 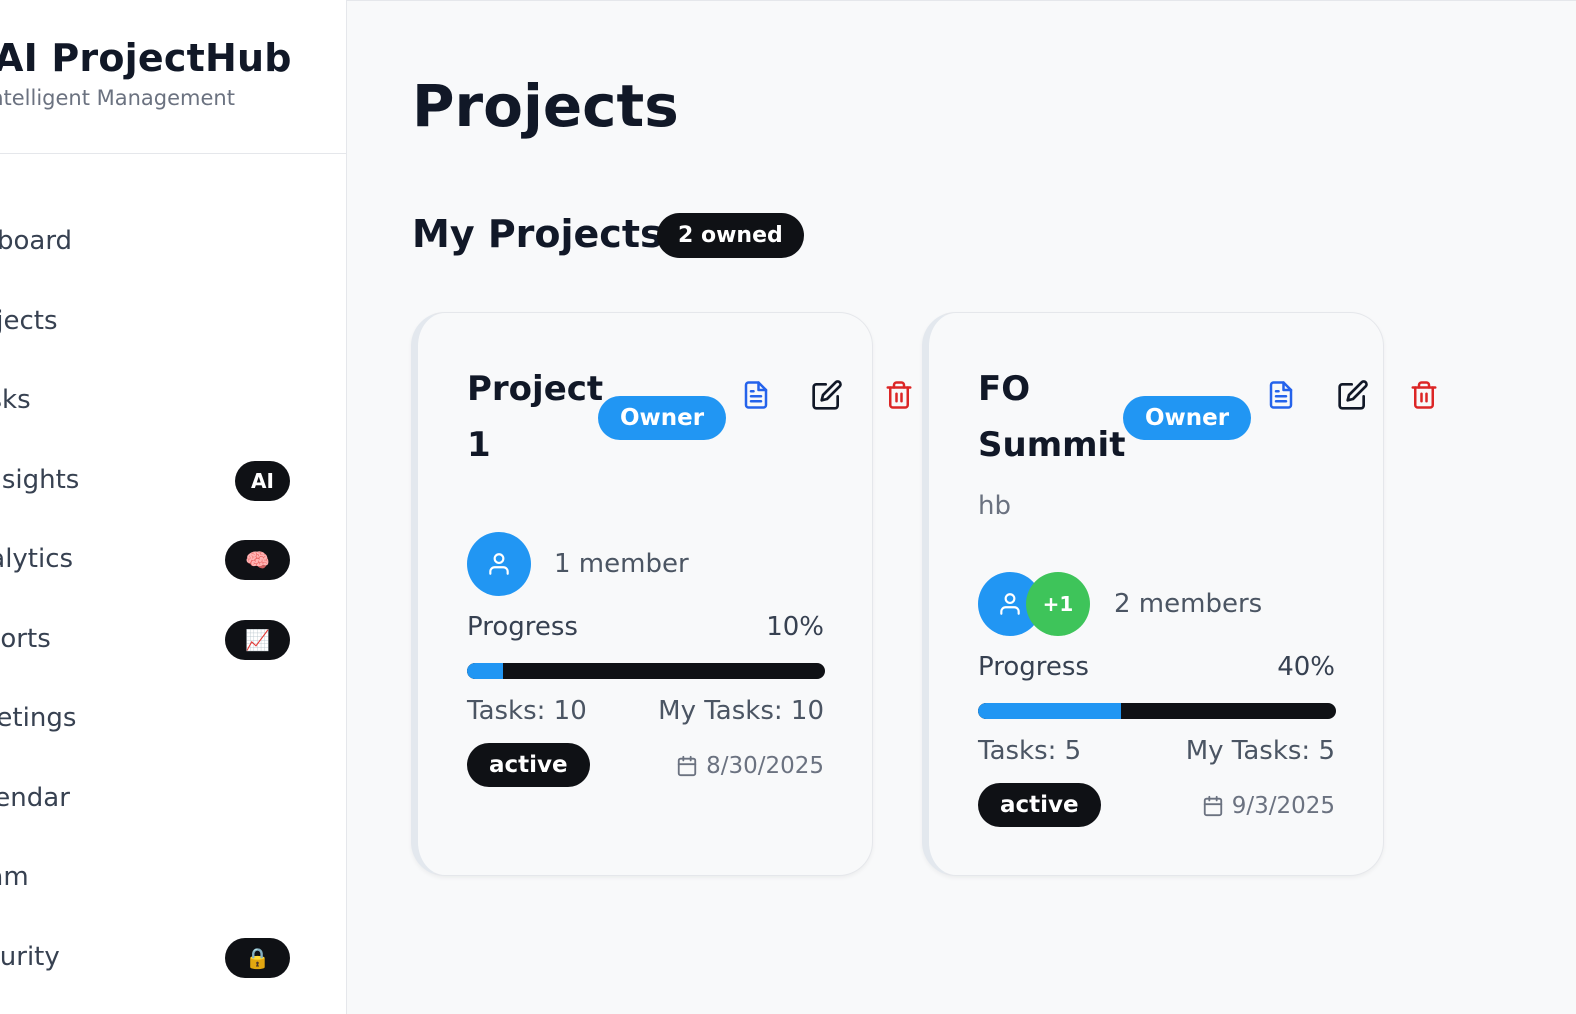 I want to click on project-date: 8/30/2025, so click(x=750, y=766).